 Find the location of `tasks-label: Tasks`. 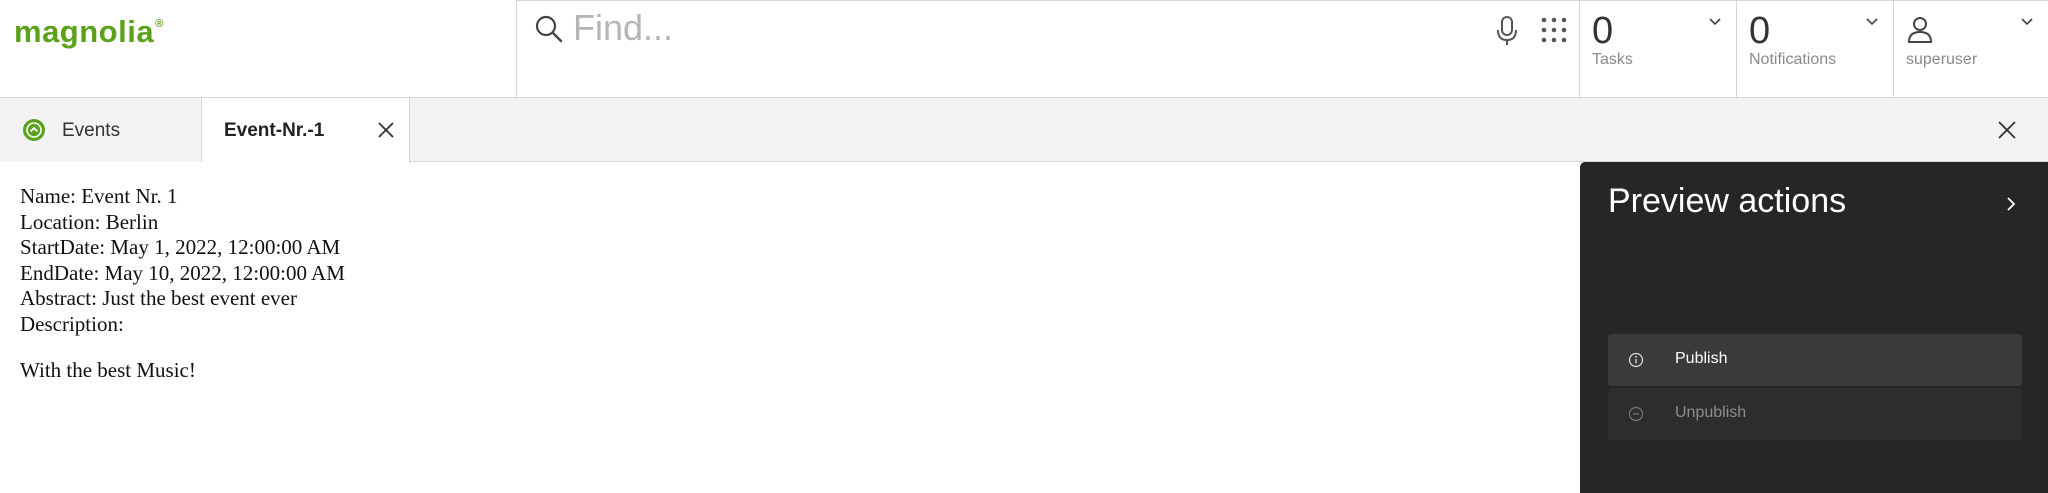

tasks-label: Tasks is located at coordinates (1612, 59).